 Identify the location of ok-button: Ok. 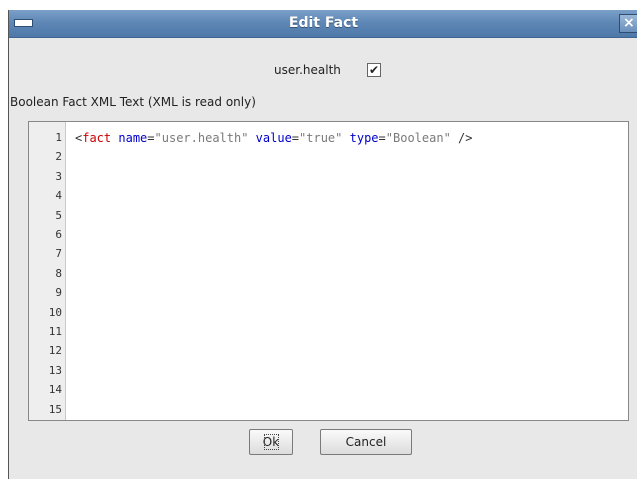
(271, 442).